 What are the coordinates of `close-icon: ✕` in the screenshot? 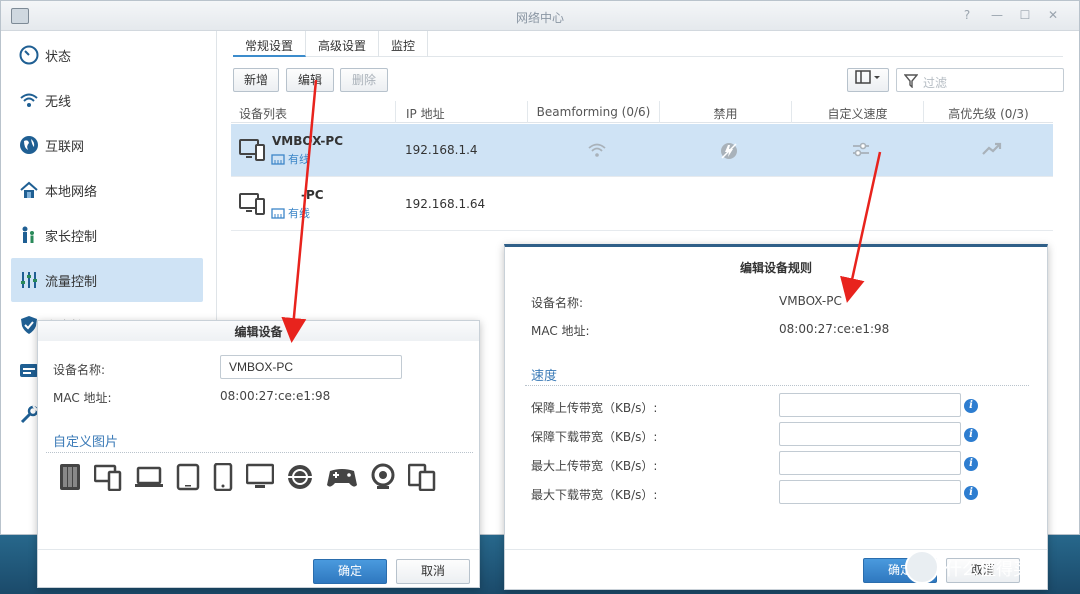 It's located at (1053, 15).